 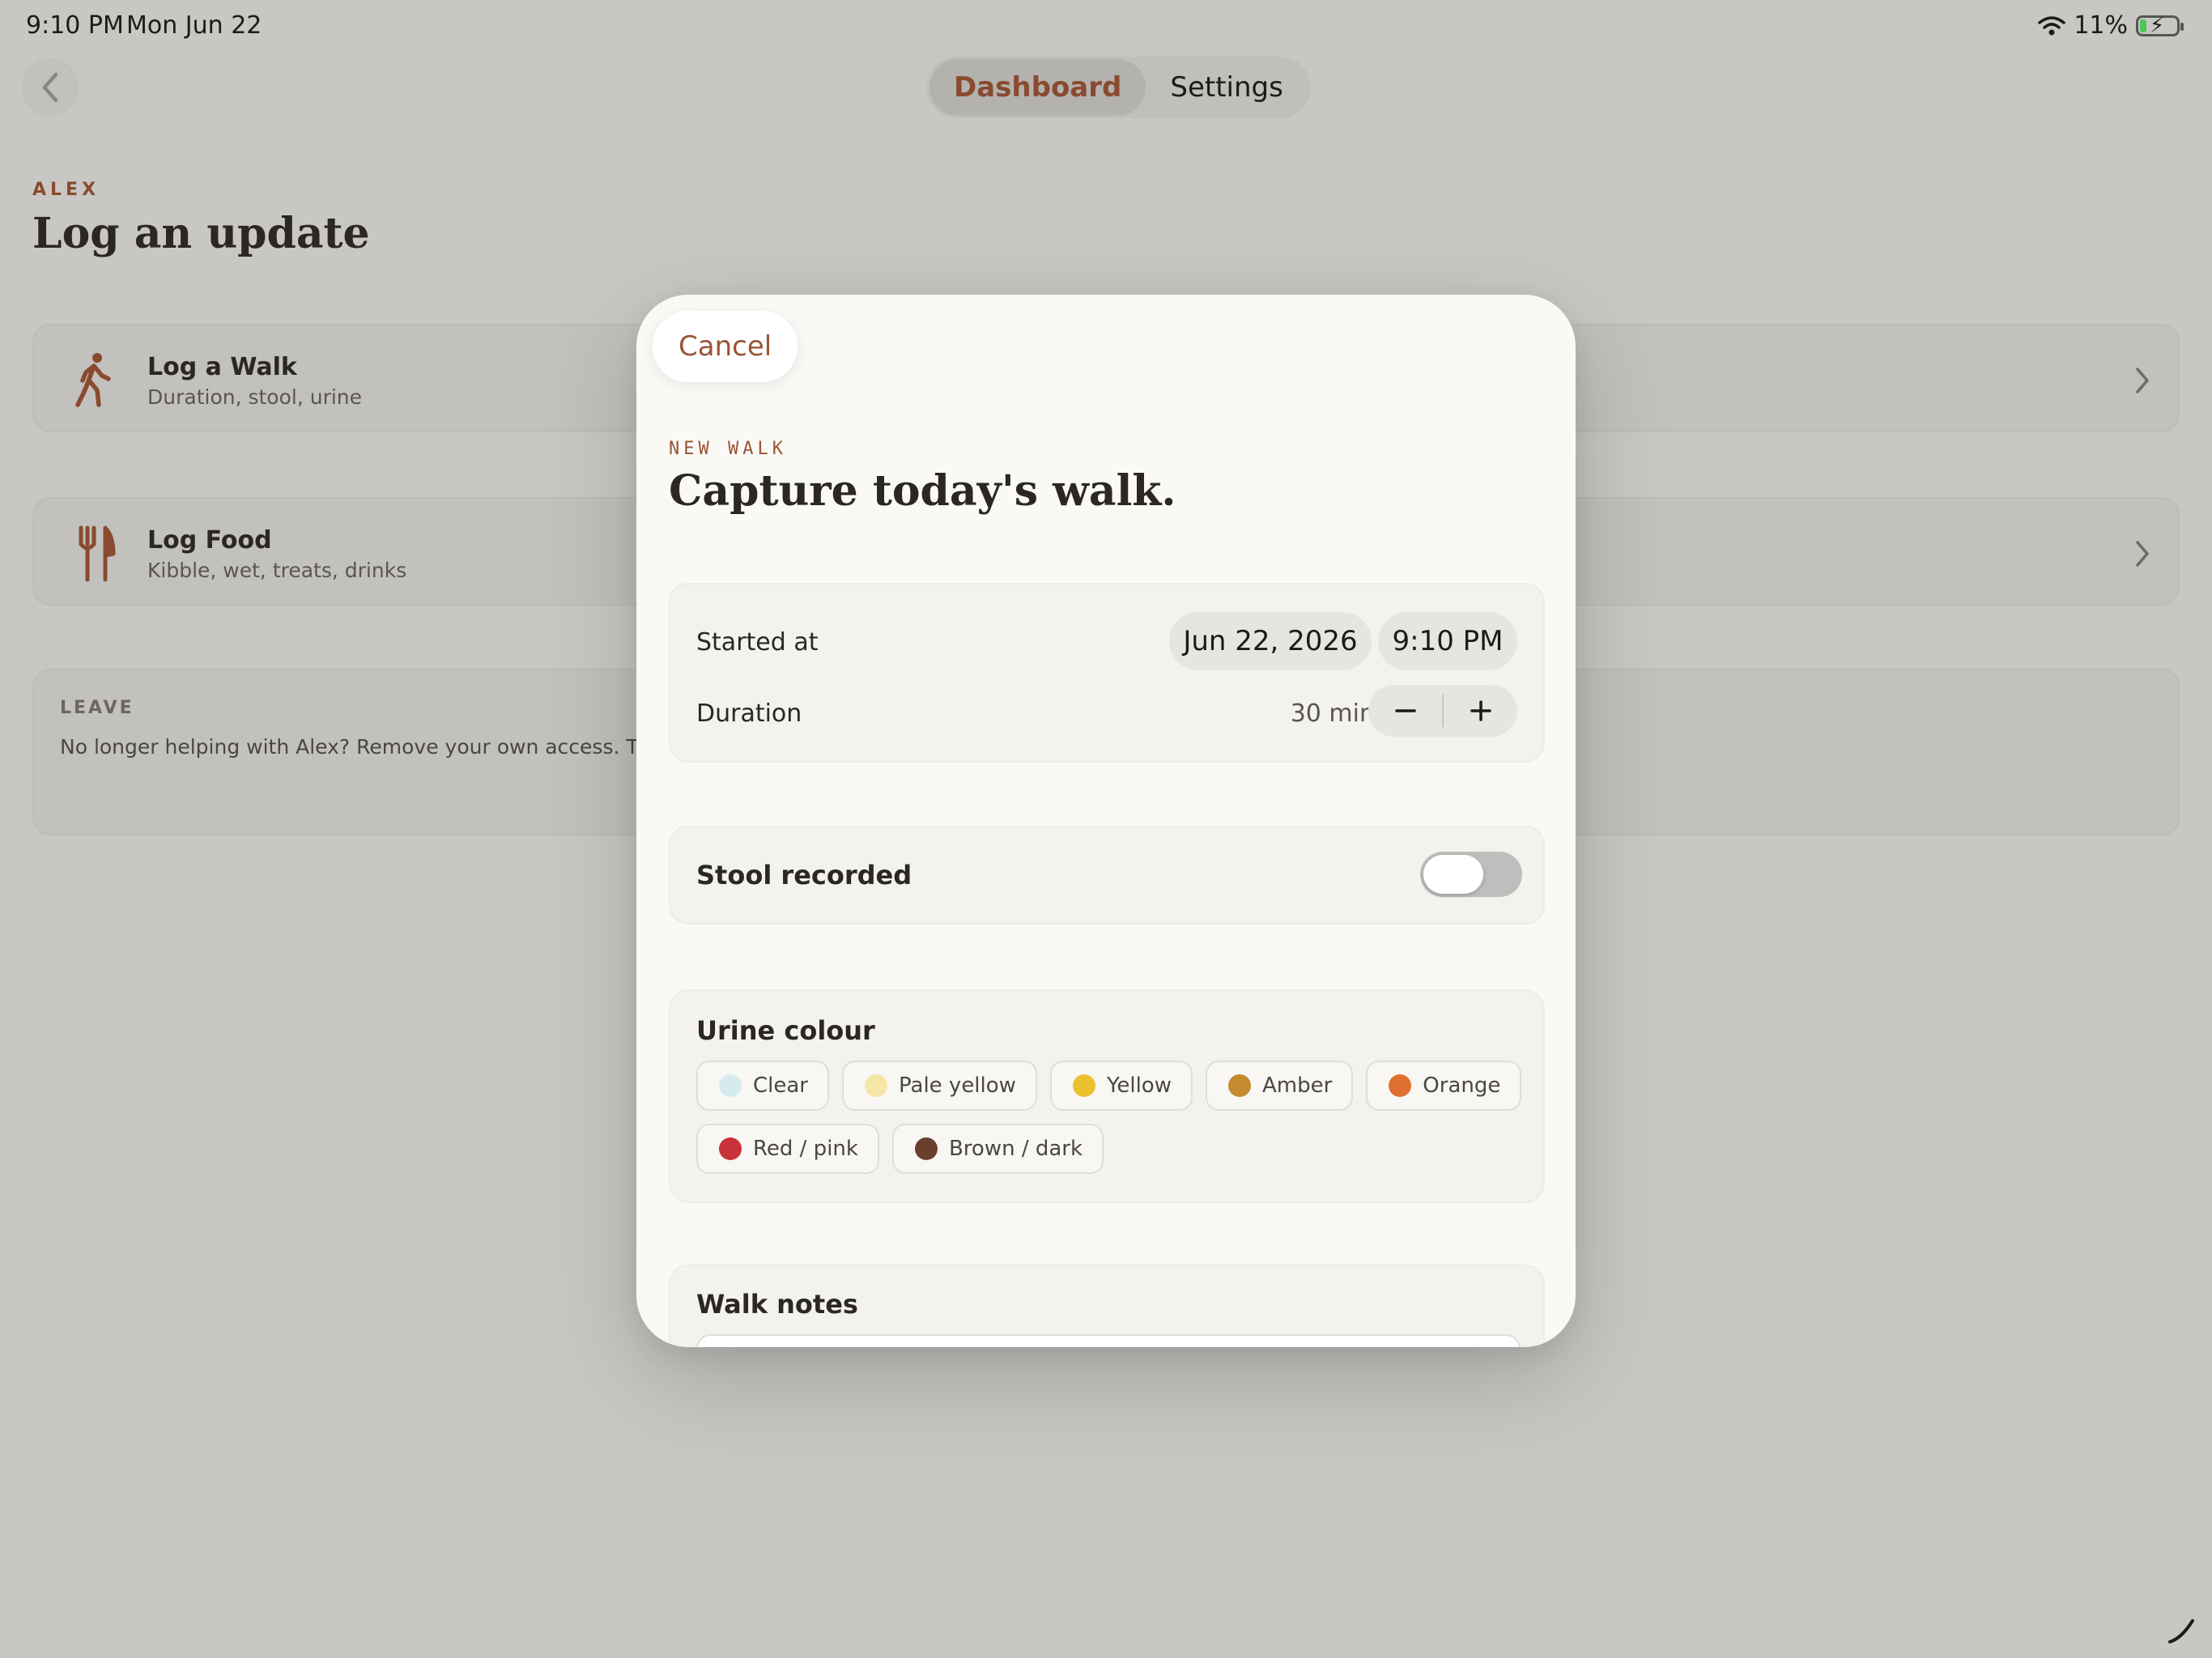 What do you see at coordinates (1106, 26) in the screenshot?
I see `status-bar: 9:10 PM Mon Jun 22 11% ⚡` at bounding box center [1106, 26].